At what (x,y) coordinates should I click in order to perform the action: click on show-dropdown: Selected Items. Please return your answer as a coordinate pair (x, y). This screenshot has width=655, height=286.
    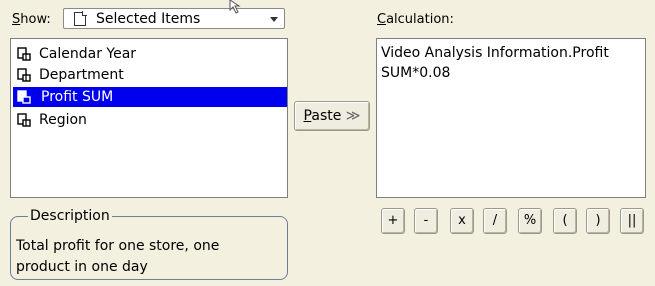
    Looking at the image, I should click on (174, 18).